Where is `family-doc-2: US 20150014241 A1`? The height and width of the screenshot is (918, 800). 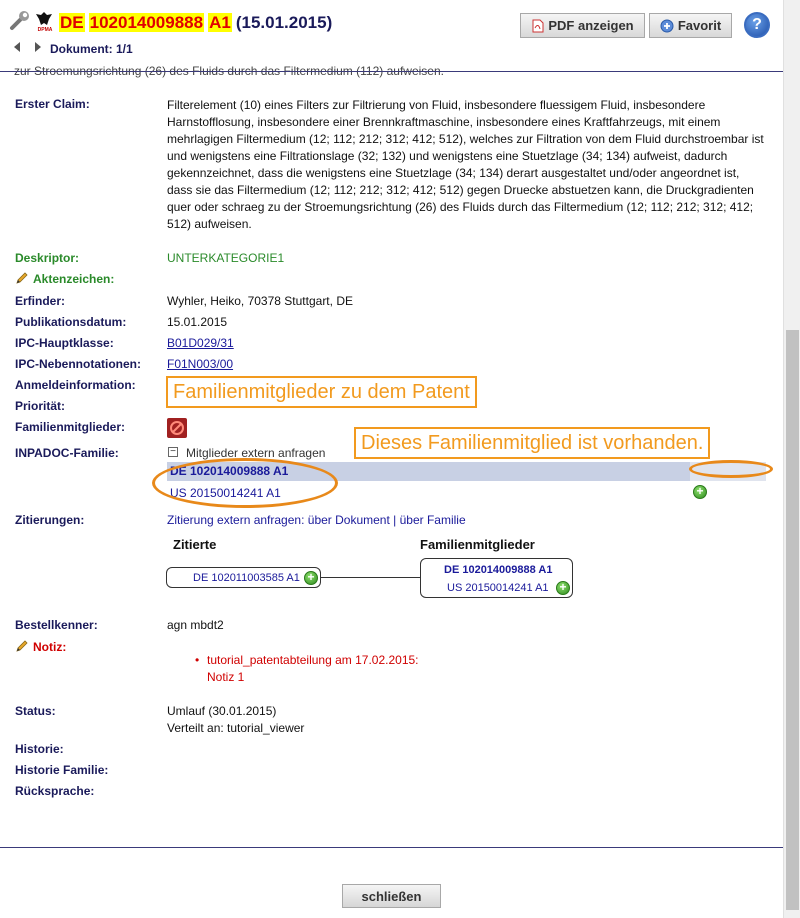 family-doc-2: US 20150014241 A1 is located at coordinates (498, 588).